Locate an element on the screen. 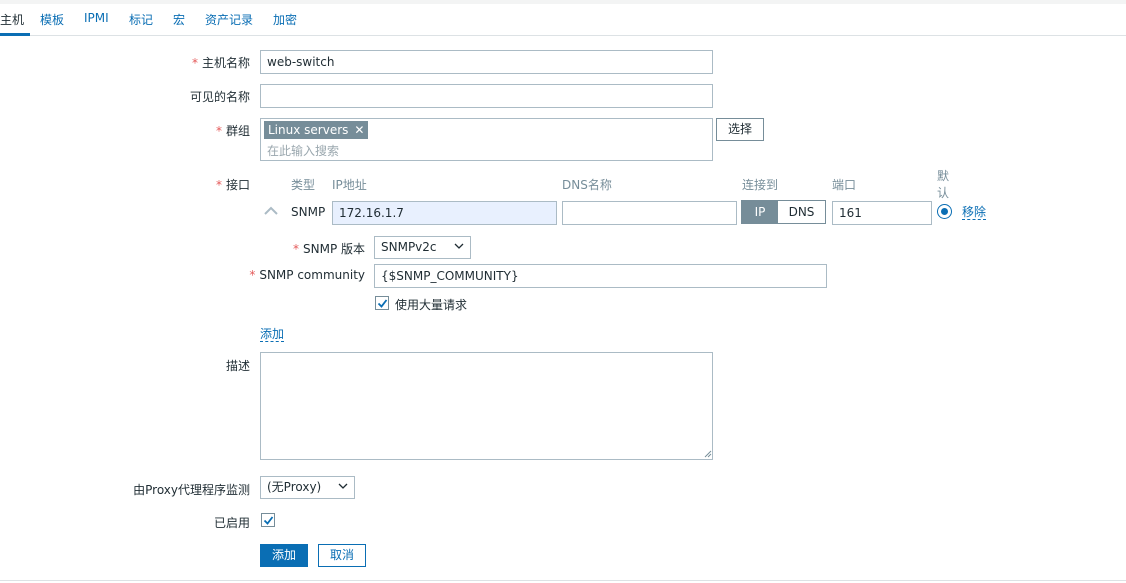 This screenshot has height=583, width=1126. resize-grip-icon is located at coordinates (707, 453).